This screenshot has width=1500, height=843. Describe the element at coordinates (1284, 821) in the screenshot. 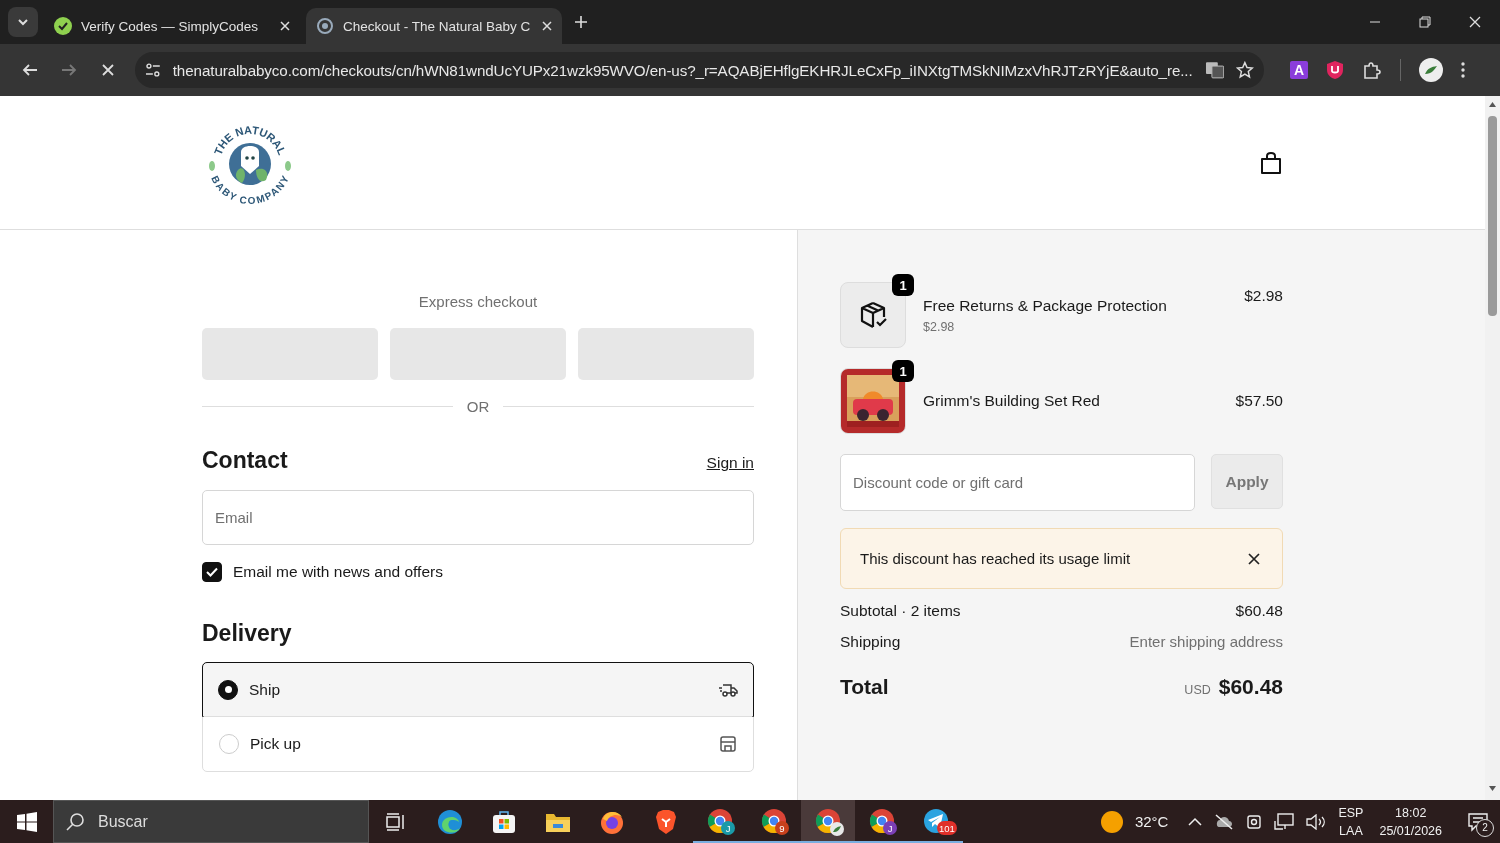

I see `network-icon` at that location.